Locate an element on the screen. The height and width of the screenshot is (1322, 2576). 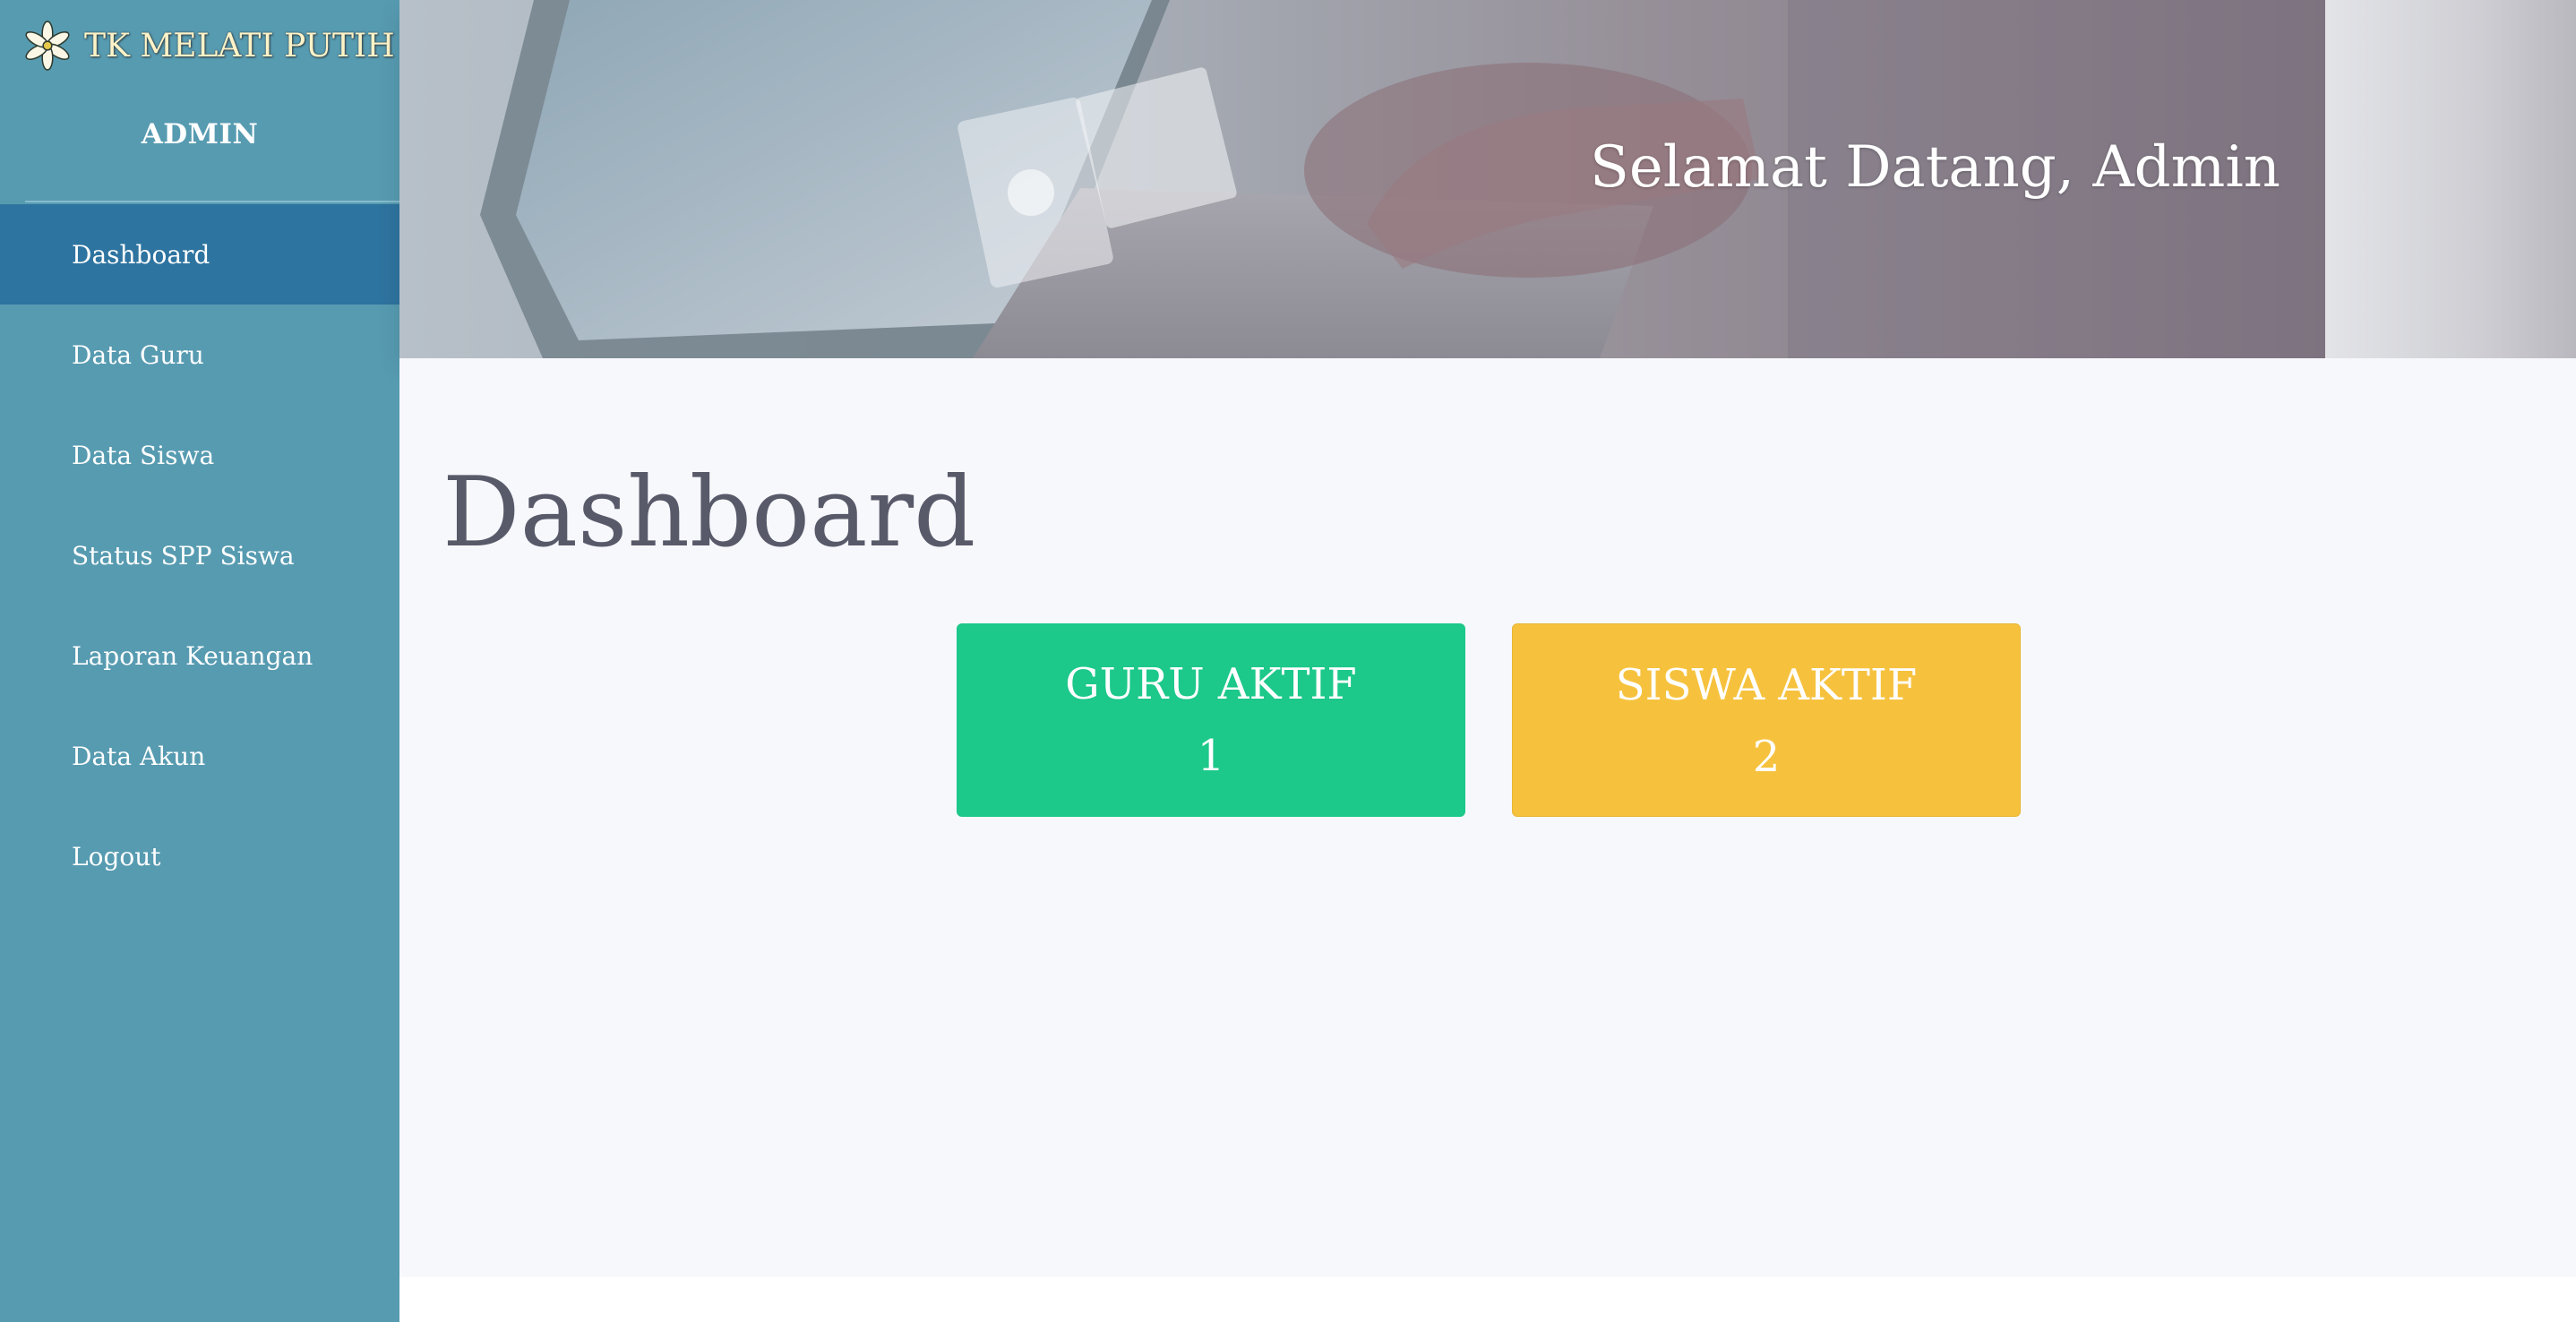
active-students-count: 2 is located at coordinates (1766, 757).